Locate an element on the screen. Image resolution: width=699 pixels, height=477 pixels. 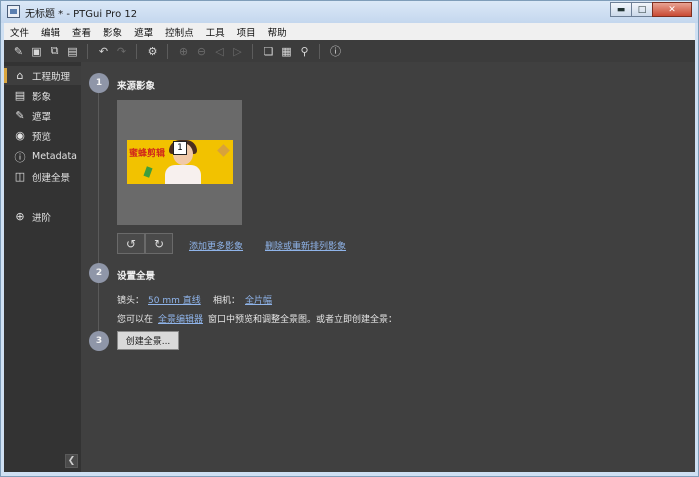
menu-images: 影象 is located at coordinates (112, 32).